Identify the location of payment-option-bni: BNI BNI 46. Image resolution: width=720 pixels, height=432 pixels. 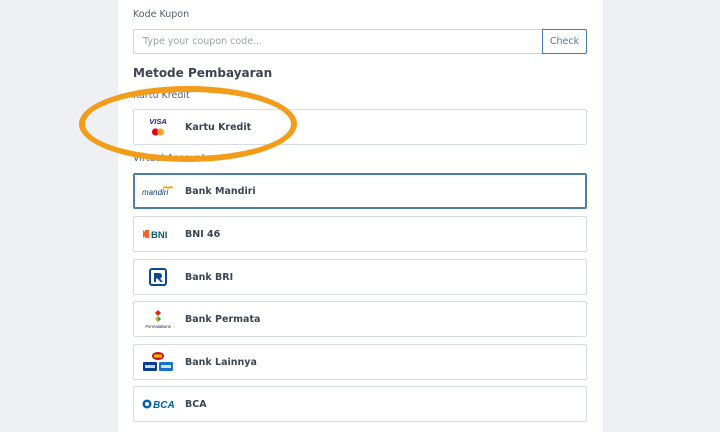
(360, 234).